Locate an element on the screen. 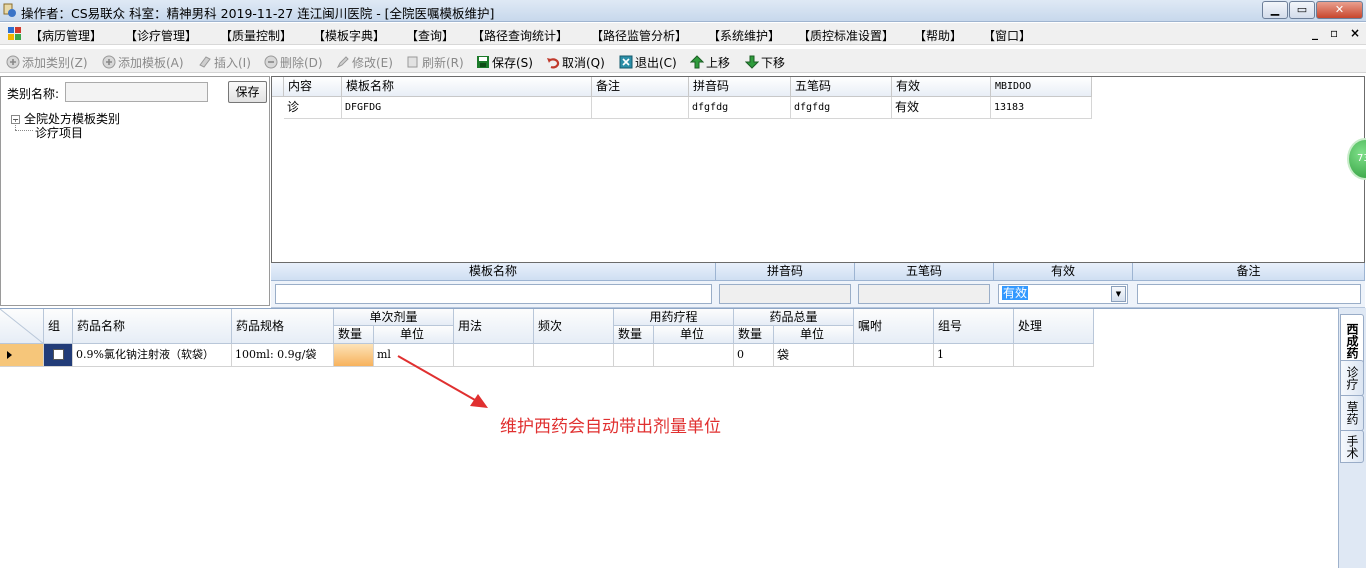  menu-quality-control: 【质量控制】 is located at coordinates (256, 35).